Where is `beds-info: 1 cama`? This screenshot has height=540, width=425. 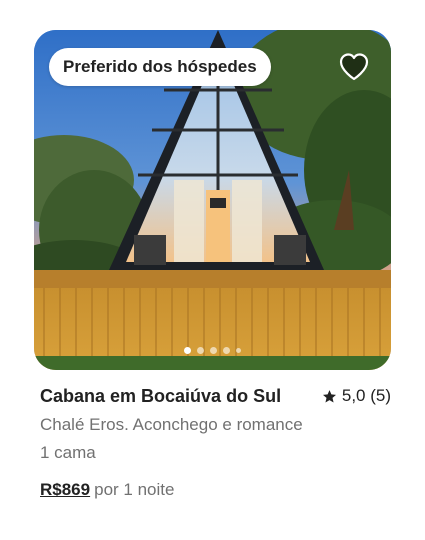 beds-info: 1 cama is located at coordinates (68, 452).